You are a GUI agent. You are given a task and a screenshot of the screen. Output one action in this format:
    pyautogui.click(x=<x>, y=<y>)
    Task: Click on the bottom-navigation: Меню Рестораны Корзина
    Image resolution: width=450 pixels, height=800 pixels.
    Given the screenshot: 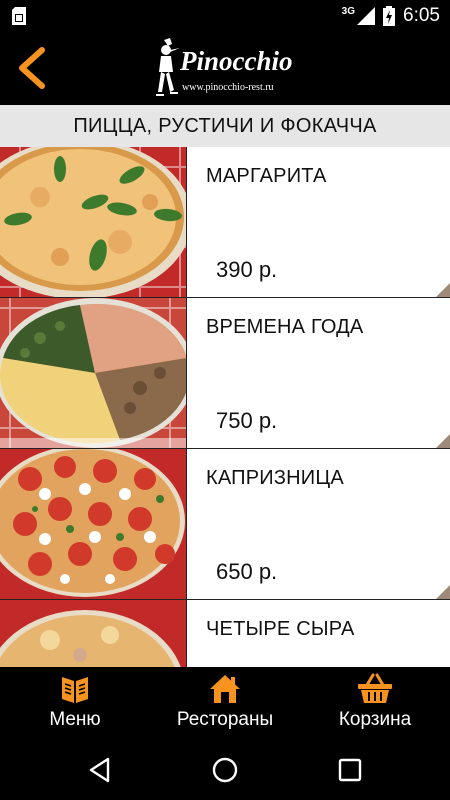 What is the action you would take?
    pyautogui.click(x=225, y=702)
    